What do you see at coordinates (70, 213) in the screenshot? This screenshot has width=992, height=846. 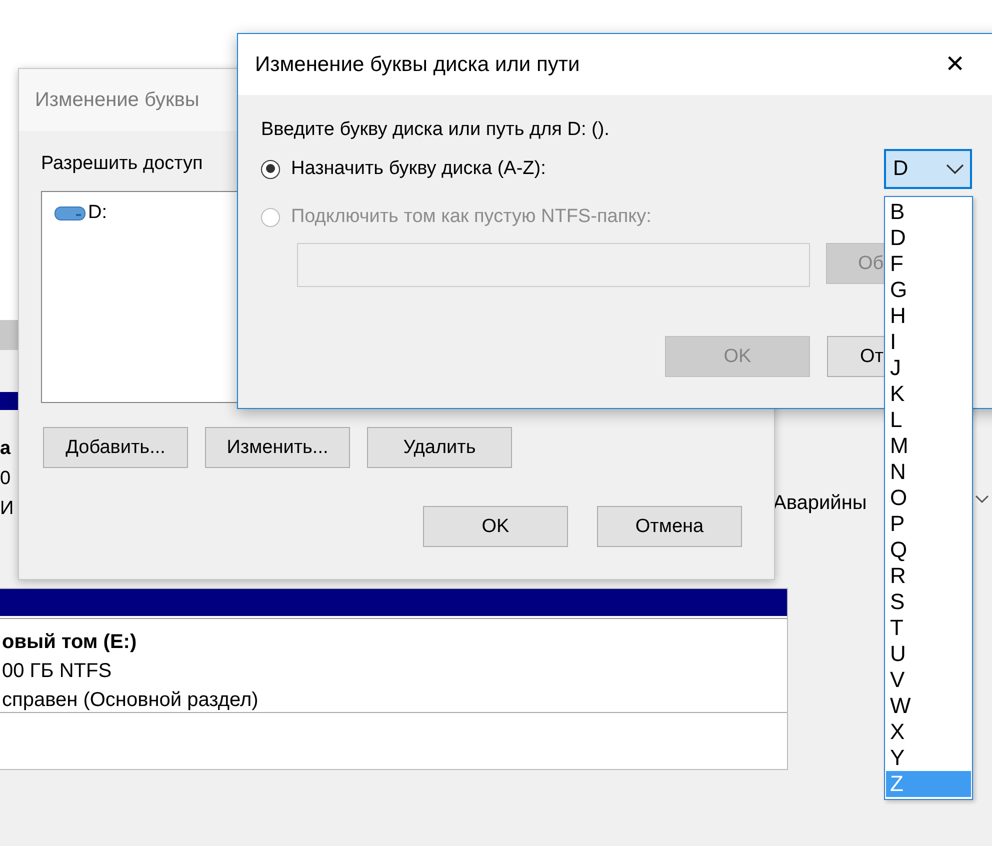 I see `drive-icon` at bounding box center [70, 213].